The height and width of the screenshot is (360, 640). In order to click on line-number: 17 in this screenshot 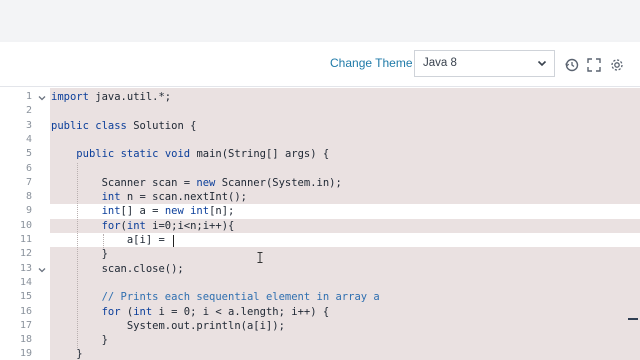, I will do `click(25, 325)`.